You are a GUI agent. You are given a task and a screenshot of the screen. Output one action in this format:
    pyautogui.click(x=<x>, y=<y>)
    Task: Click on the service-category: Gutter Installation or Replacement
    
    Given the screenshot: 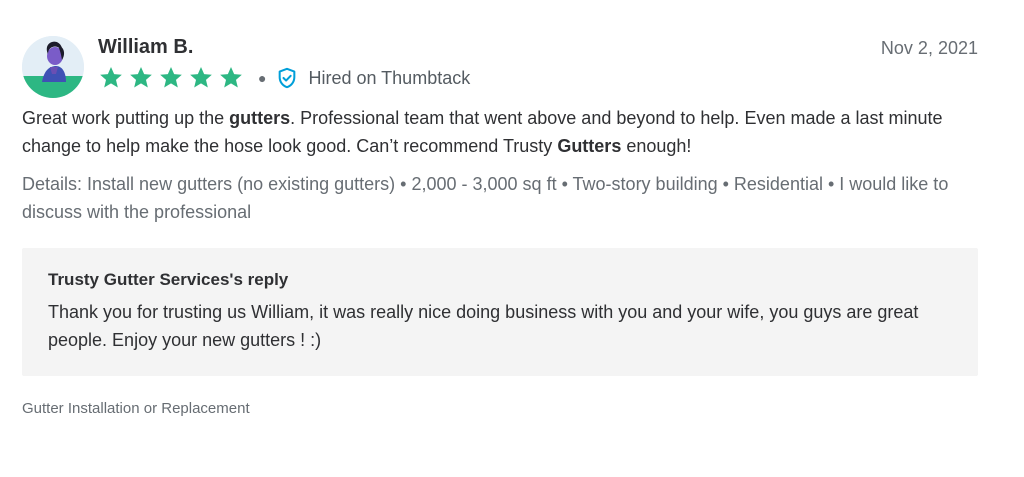 What is the action you would take?
    pyautogui.click(x=136, y=408)
    